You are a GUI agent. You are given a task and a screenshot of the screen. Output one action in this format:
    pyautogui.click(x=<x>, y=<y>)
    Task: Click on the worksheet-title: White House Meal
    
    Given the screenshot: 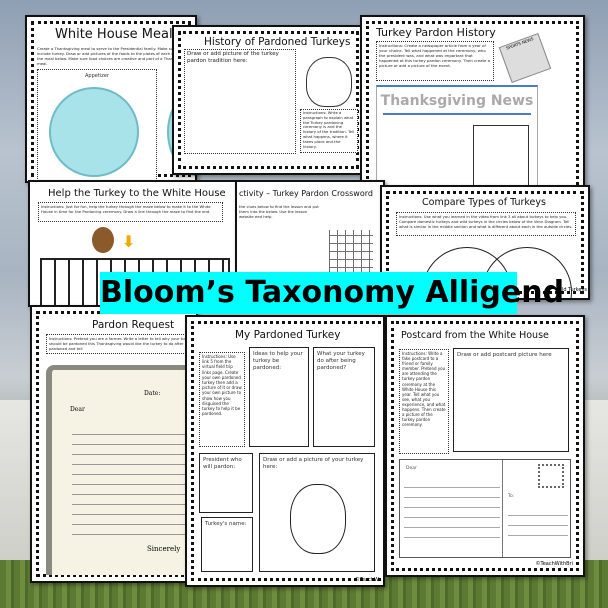 What is the action you would take?
    pyautogui.click(x=114, y=34)
    